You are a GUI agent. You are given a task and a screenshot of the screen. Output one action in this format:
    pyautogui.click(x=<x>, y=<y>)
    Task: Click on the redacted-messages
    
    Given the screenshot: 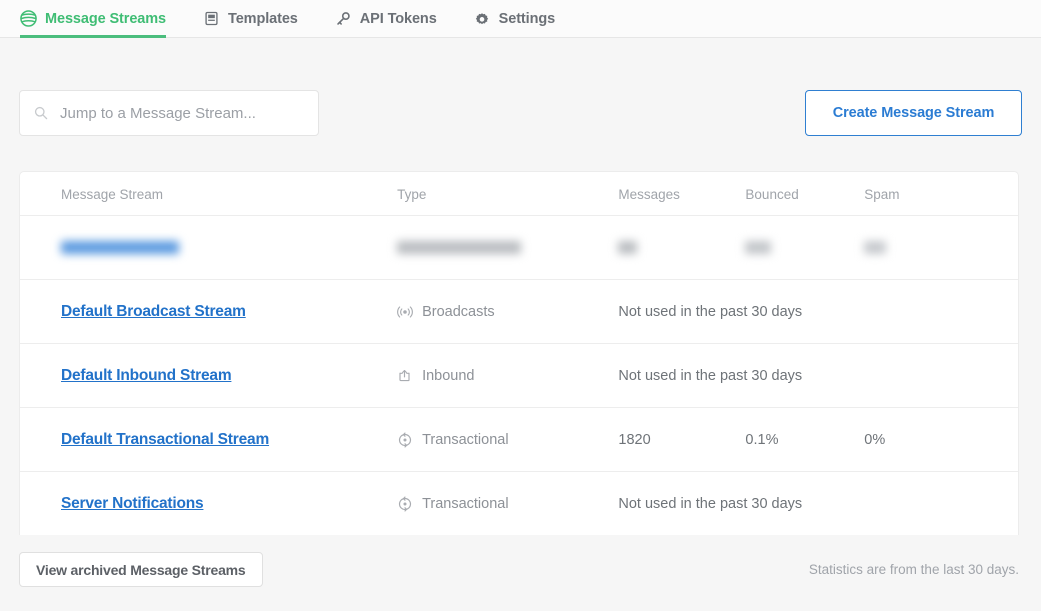 What is the action you would take?
    pyautogui.click(x=681, y=247)
    